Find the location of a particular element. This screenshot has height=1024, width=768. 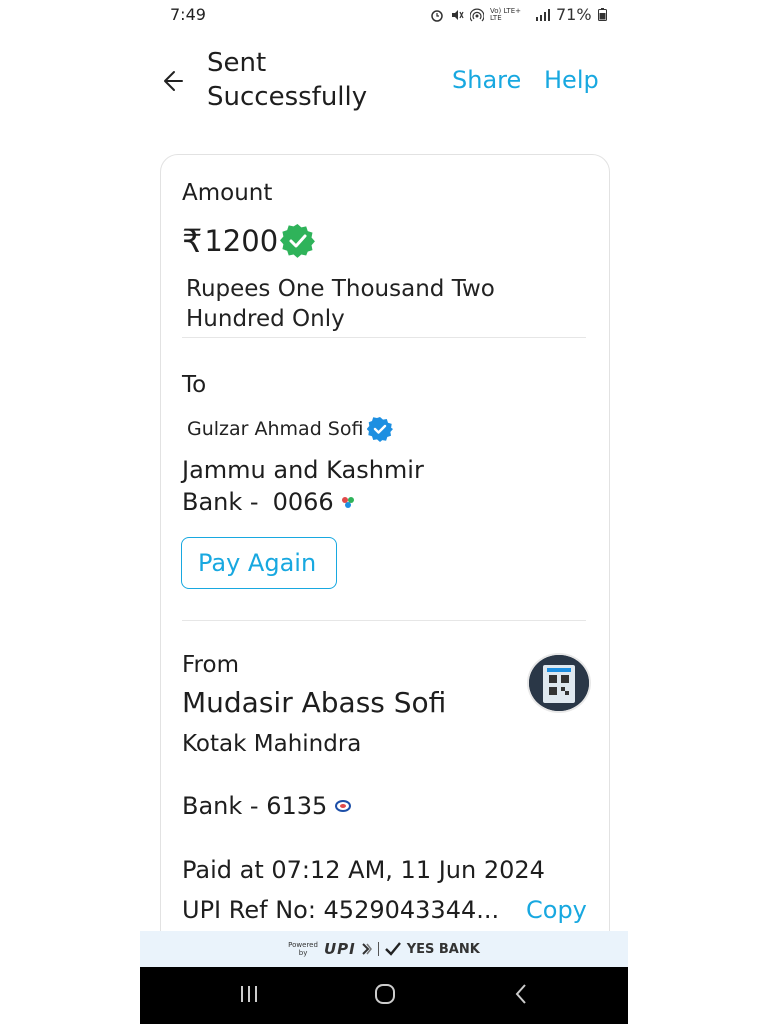

sender-name: Mudasir Abass Sofi is located at coordinates (314, 702).